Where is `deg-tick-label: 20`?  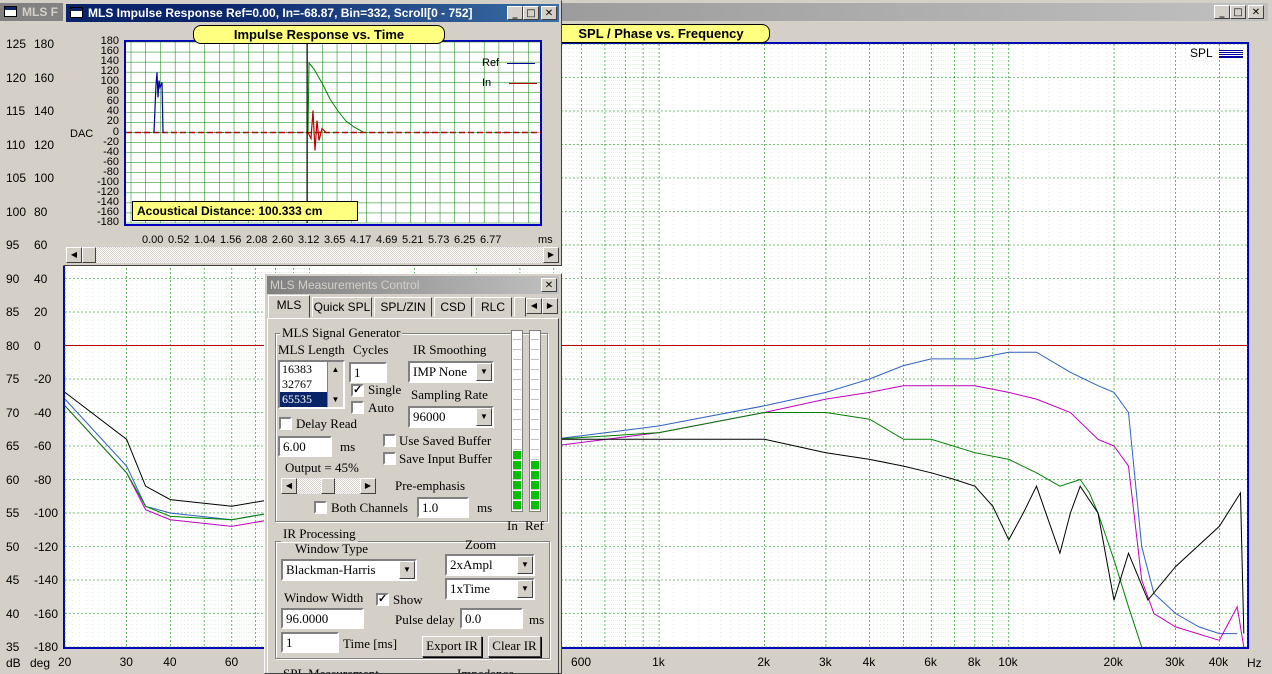 deg-tick-label: 20 is located at coordinates (41, 312).